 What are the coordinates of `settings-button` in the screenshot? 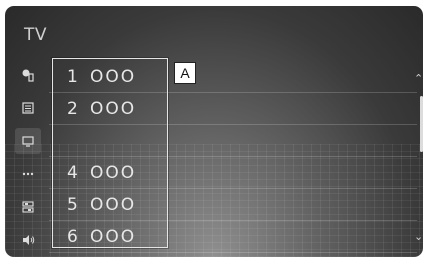 It's located at (28, 207).